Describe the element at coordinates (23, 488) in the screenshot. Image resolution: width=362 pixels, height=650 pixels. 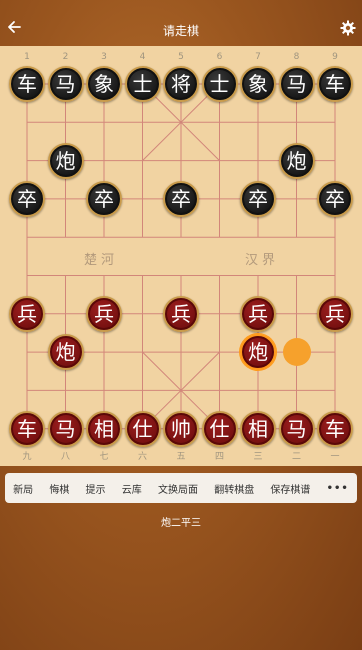
I see `toolbar-button-0: 新局` at that location.